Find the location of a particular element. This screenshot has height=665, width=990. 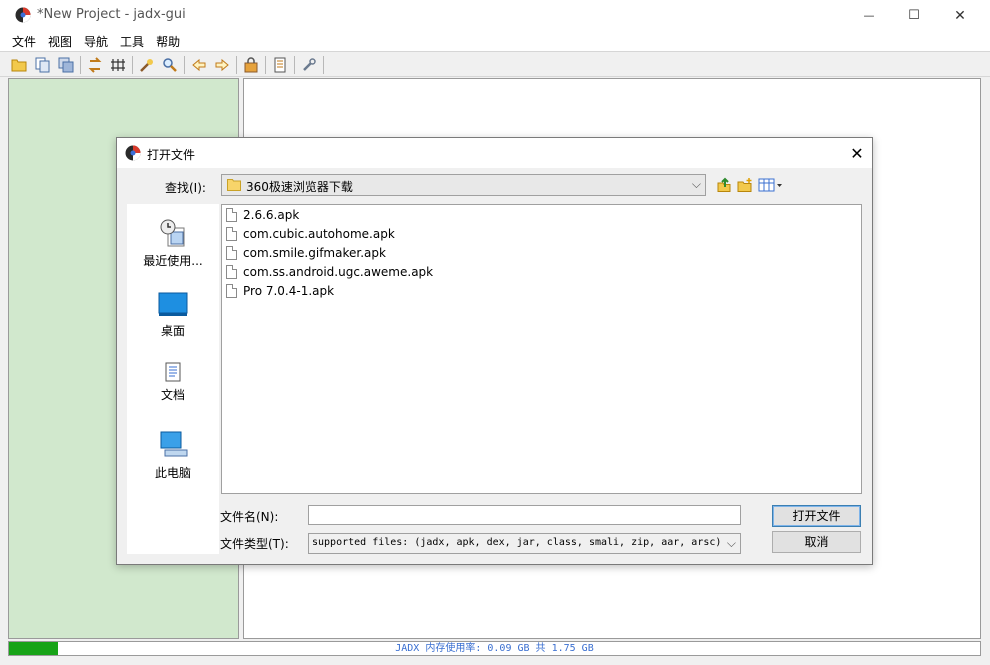

close-button: ✕ is located at coordinates (960, 15).